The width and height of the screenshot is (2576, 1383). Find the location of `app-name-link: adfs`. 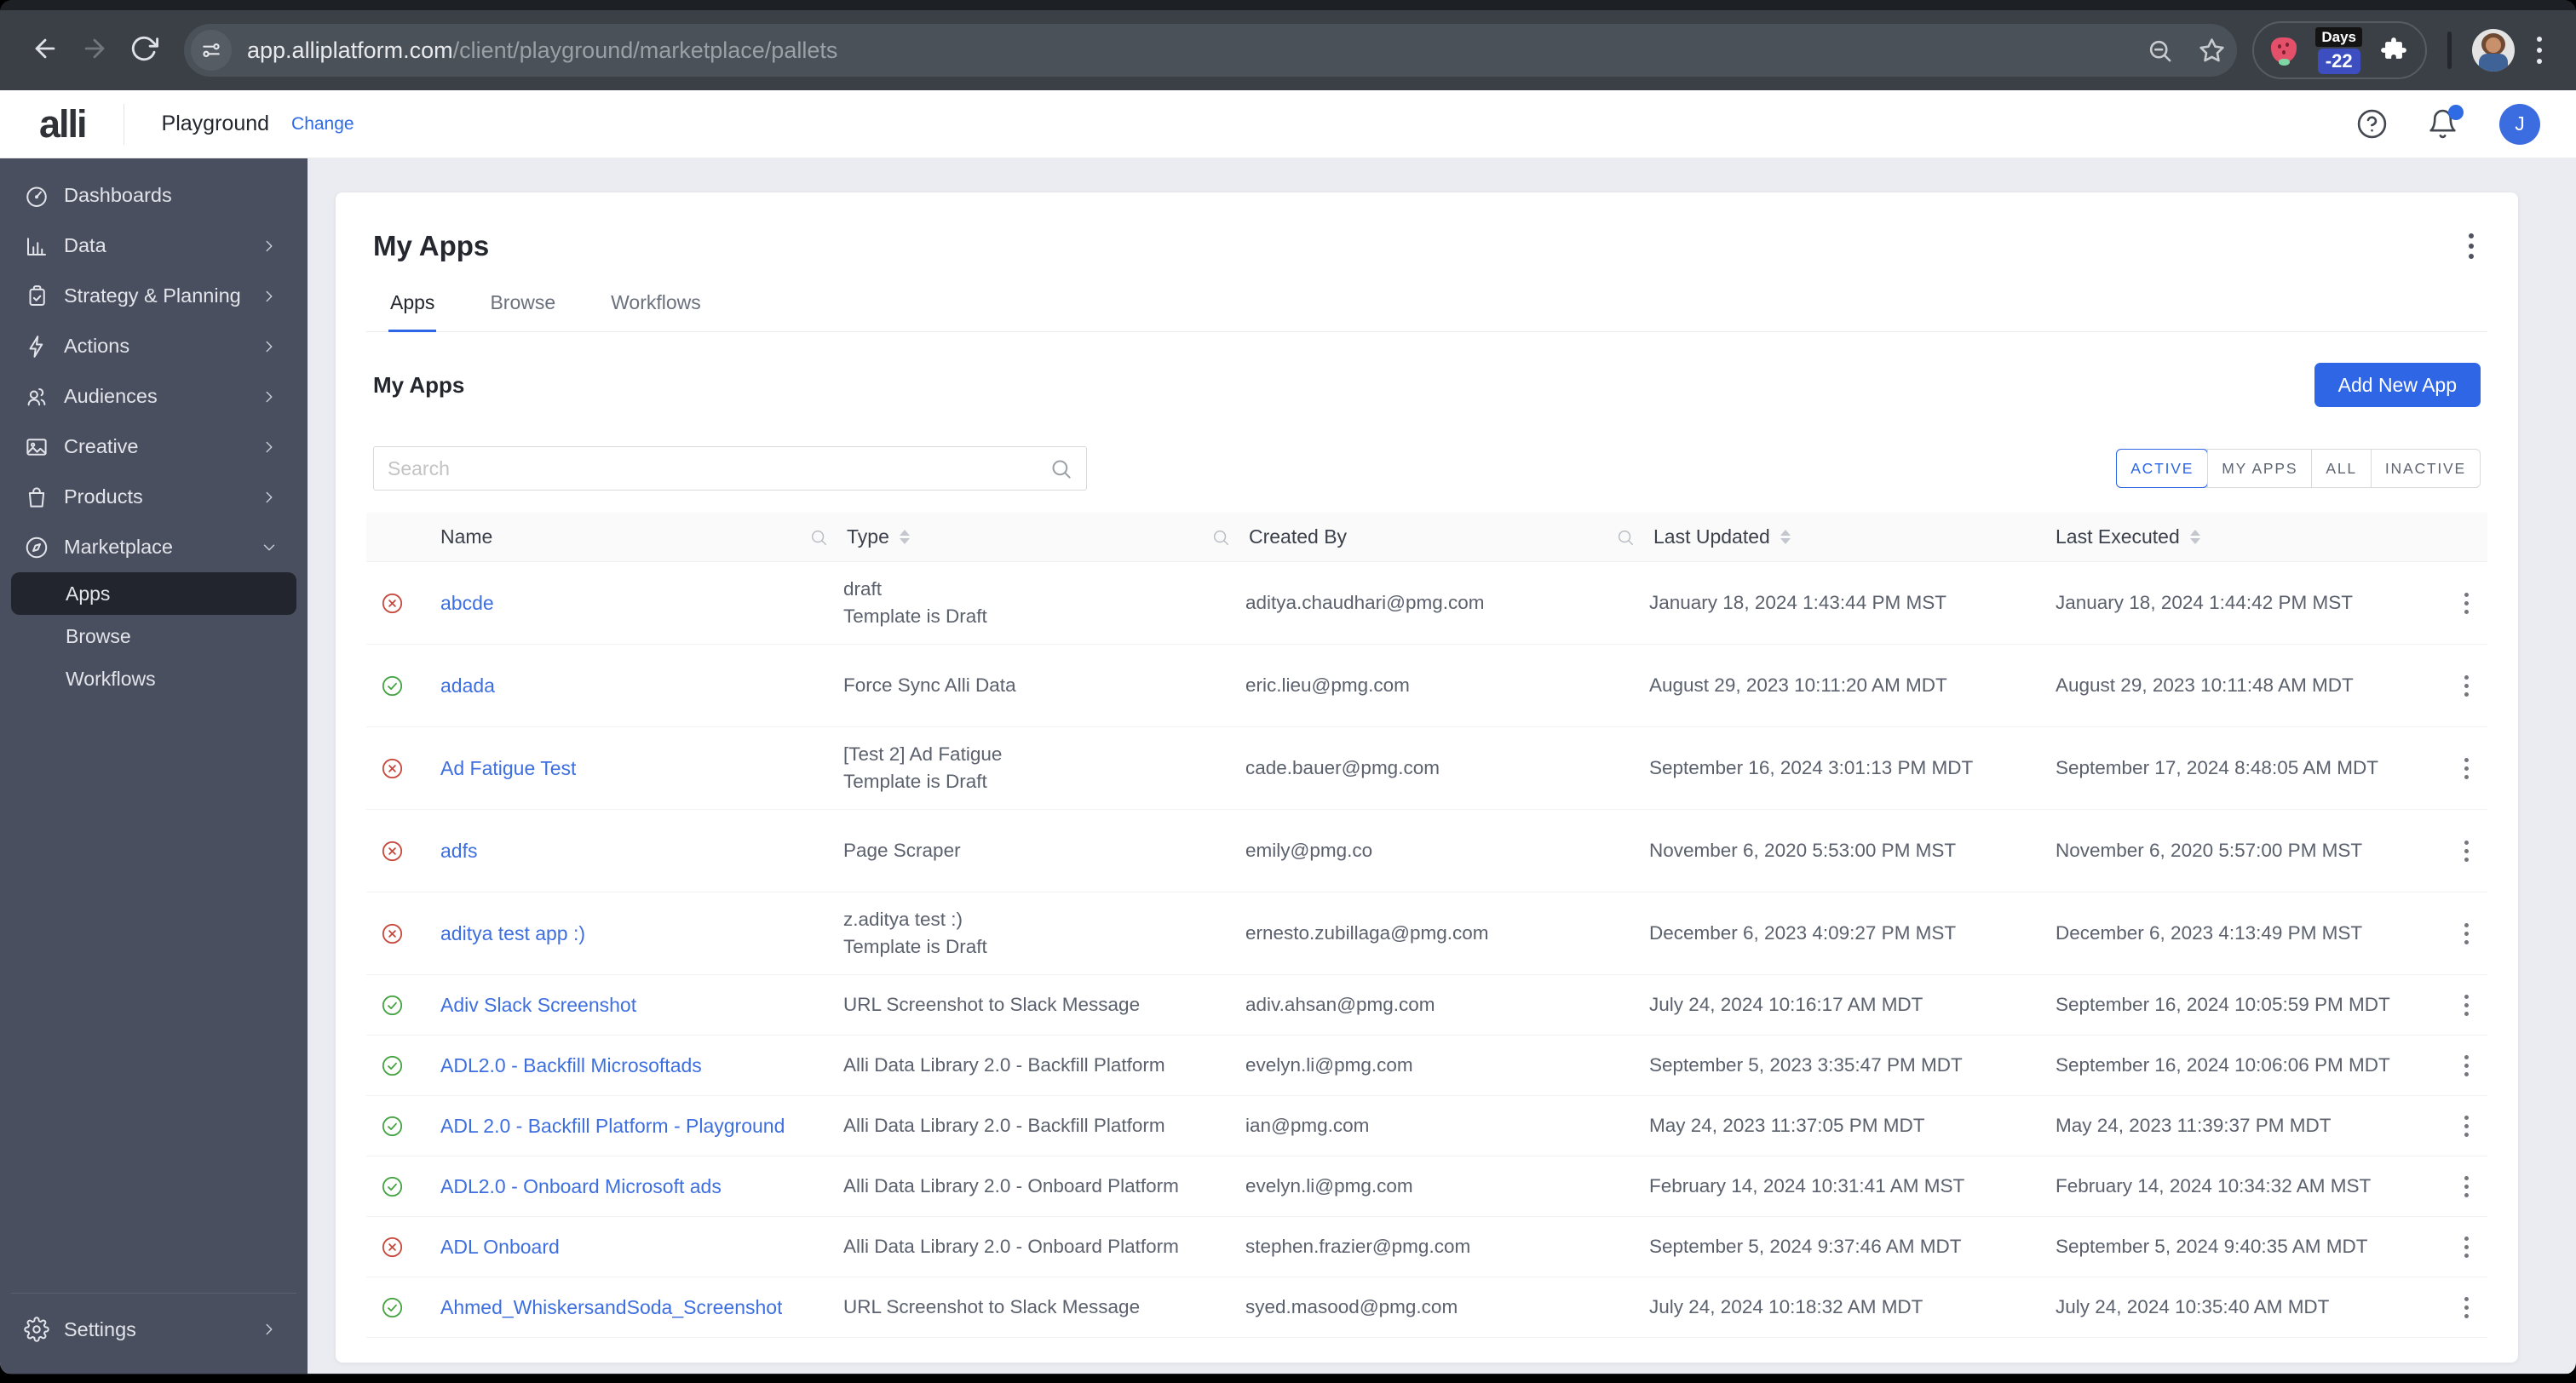

app-name-link: adfs is located at coordinates (458, 851).